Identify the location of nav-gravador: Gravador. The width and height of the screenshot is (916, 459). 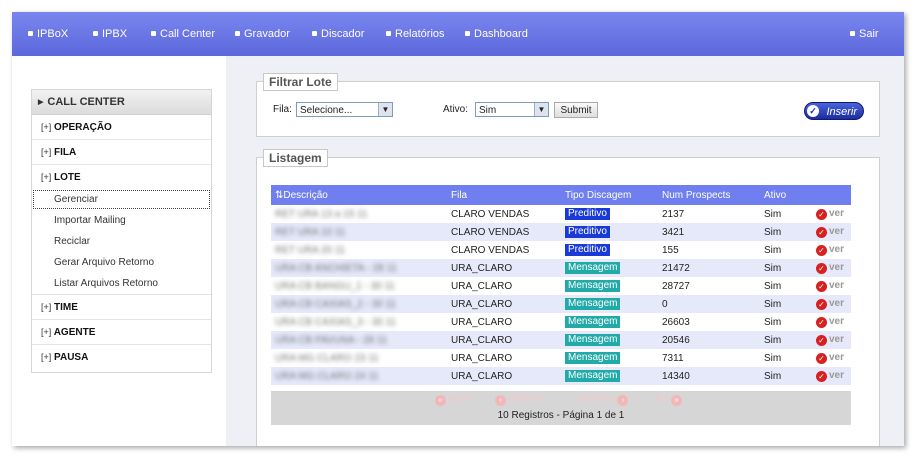
(262, 34).